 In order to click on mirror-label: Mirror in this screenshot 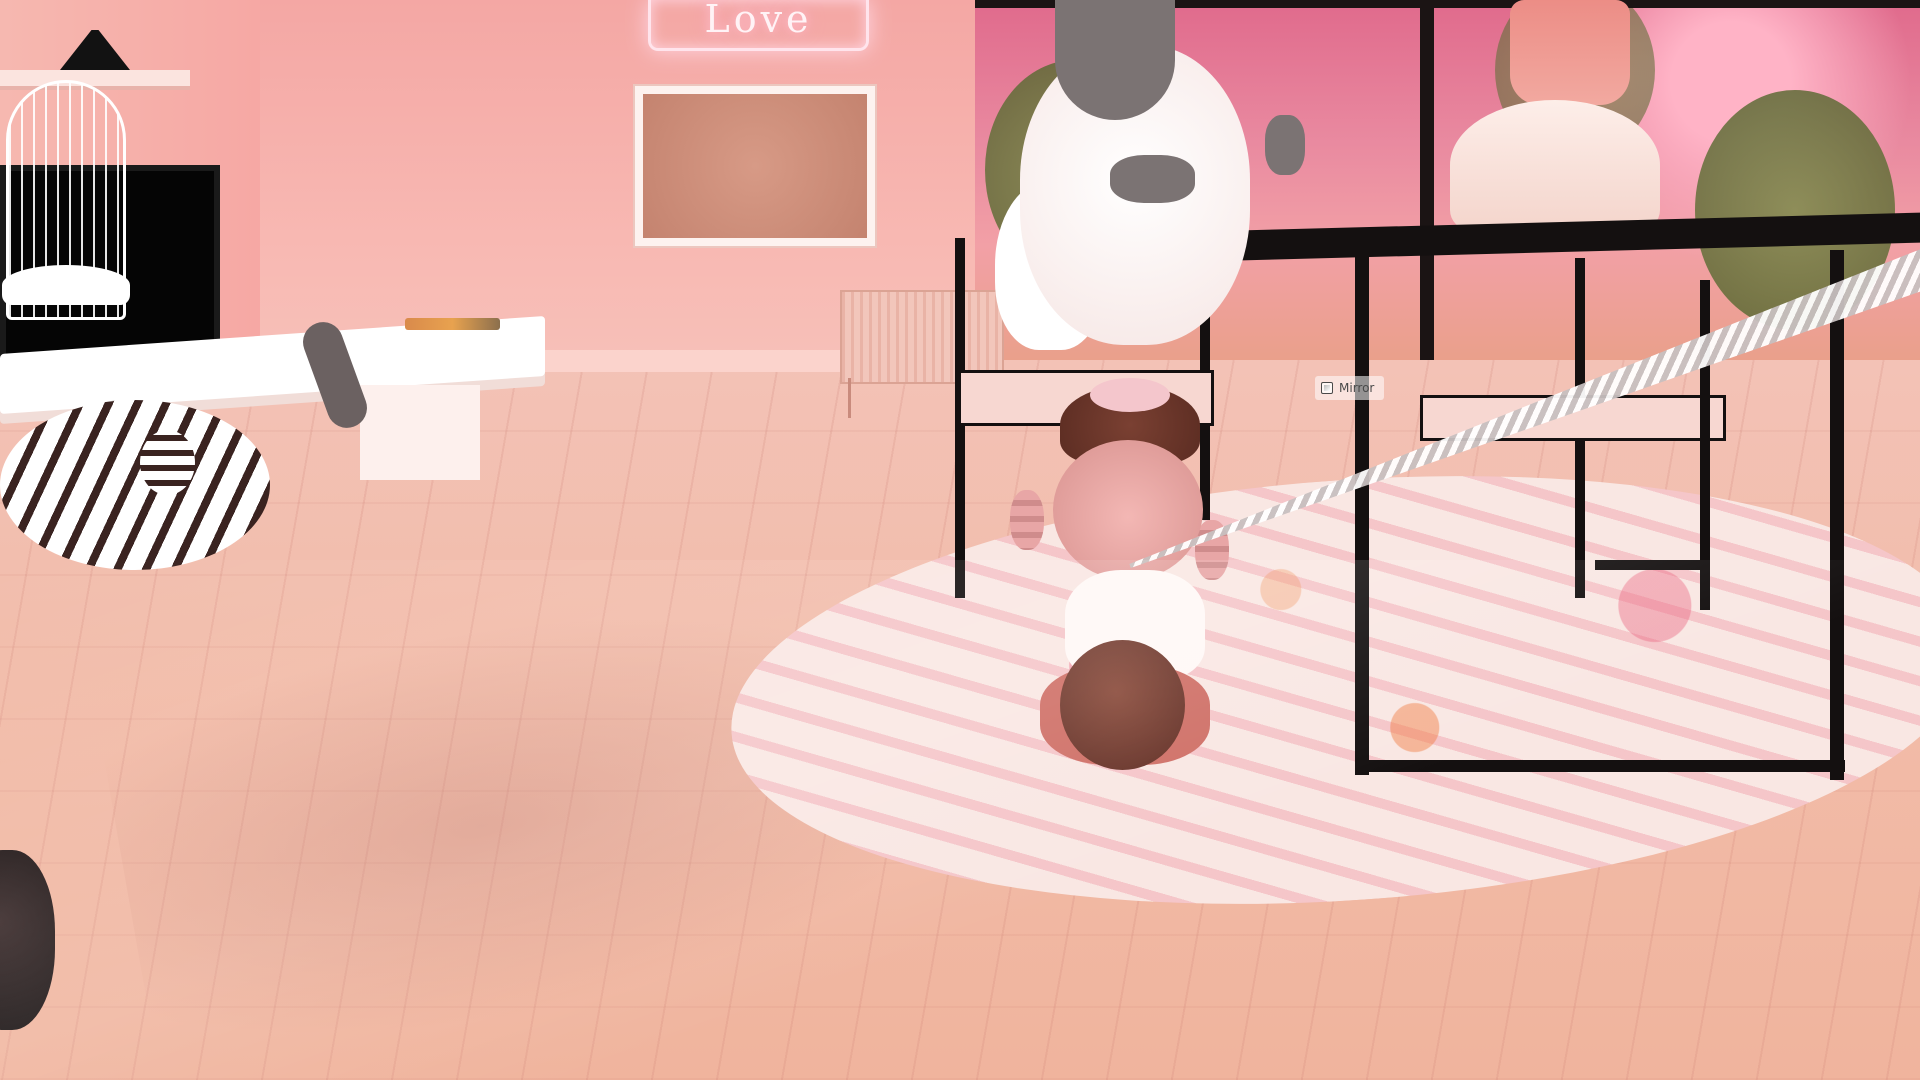, I will do `click(1357, 388)`.